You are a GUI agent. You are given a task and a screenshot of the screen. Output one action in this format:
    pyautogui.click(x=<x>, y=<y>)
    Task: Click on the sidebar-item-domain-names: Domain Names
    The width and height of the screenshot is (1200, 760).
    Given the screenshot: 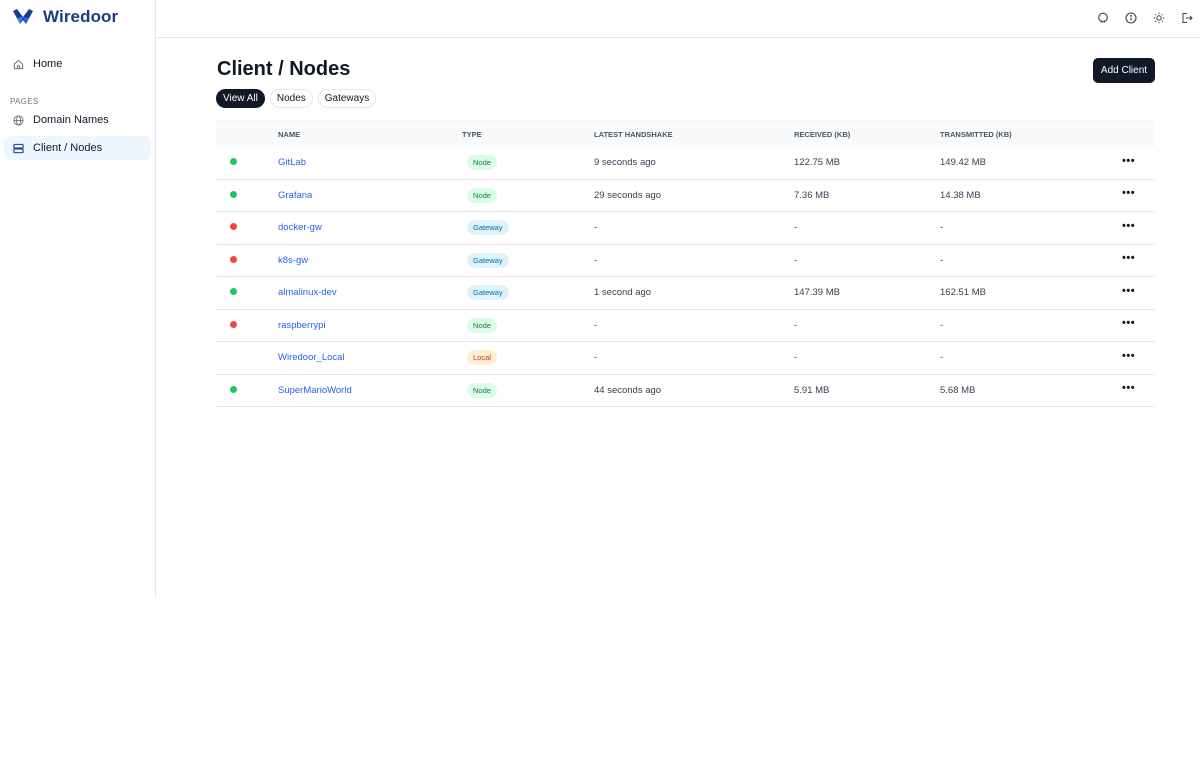 What is the action you would take?
    pyautogui.click(x=77, y=120)
    